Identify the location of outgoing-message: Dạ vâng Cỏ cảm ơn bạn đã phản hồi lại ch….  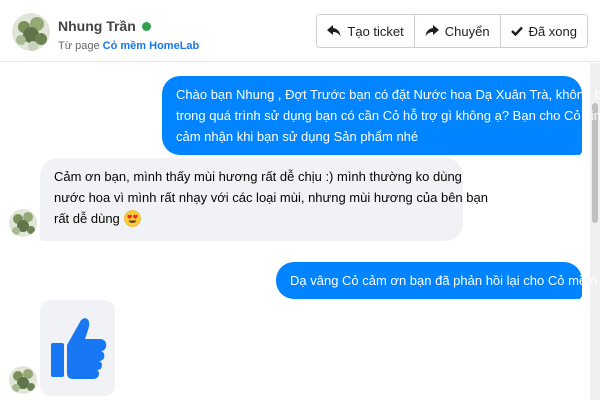
(438, 280).